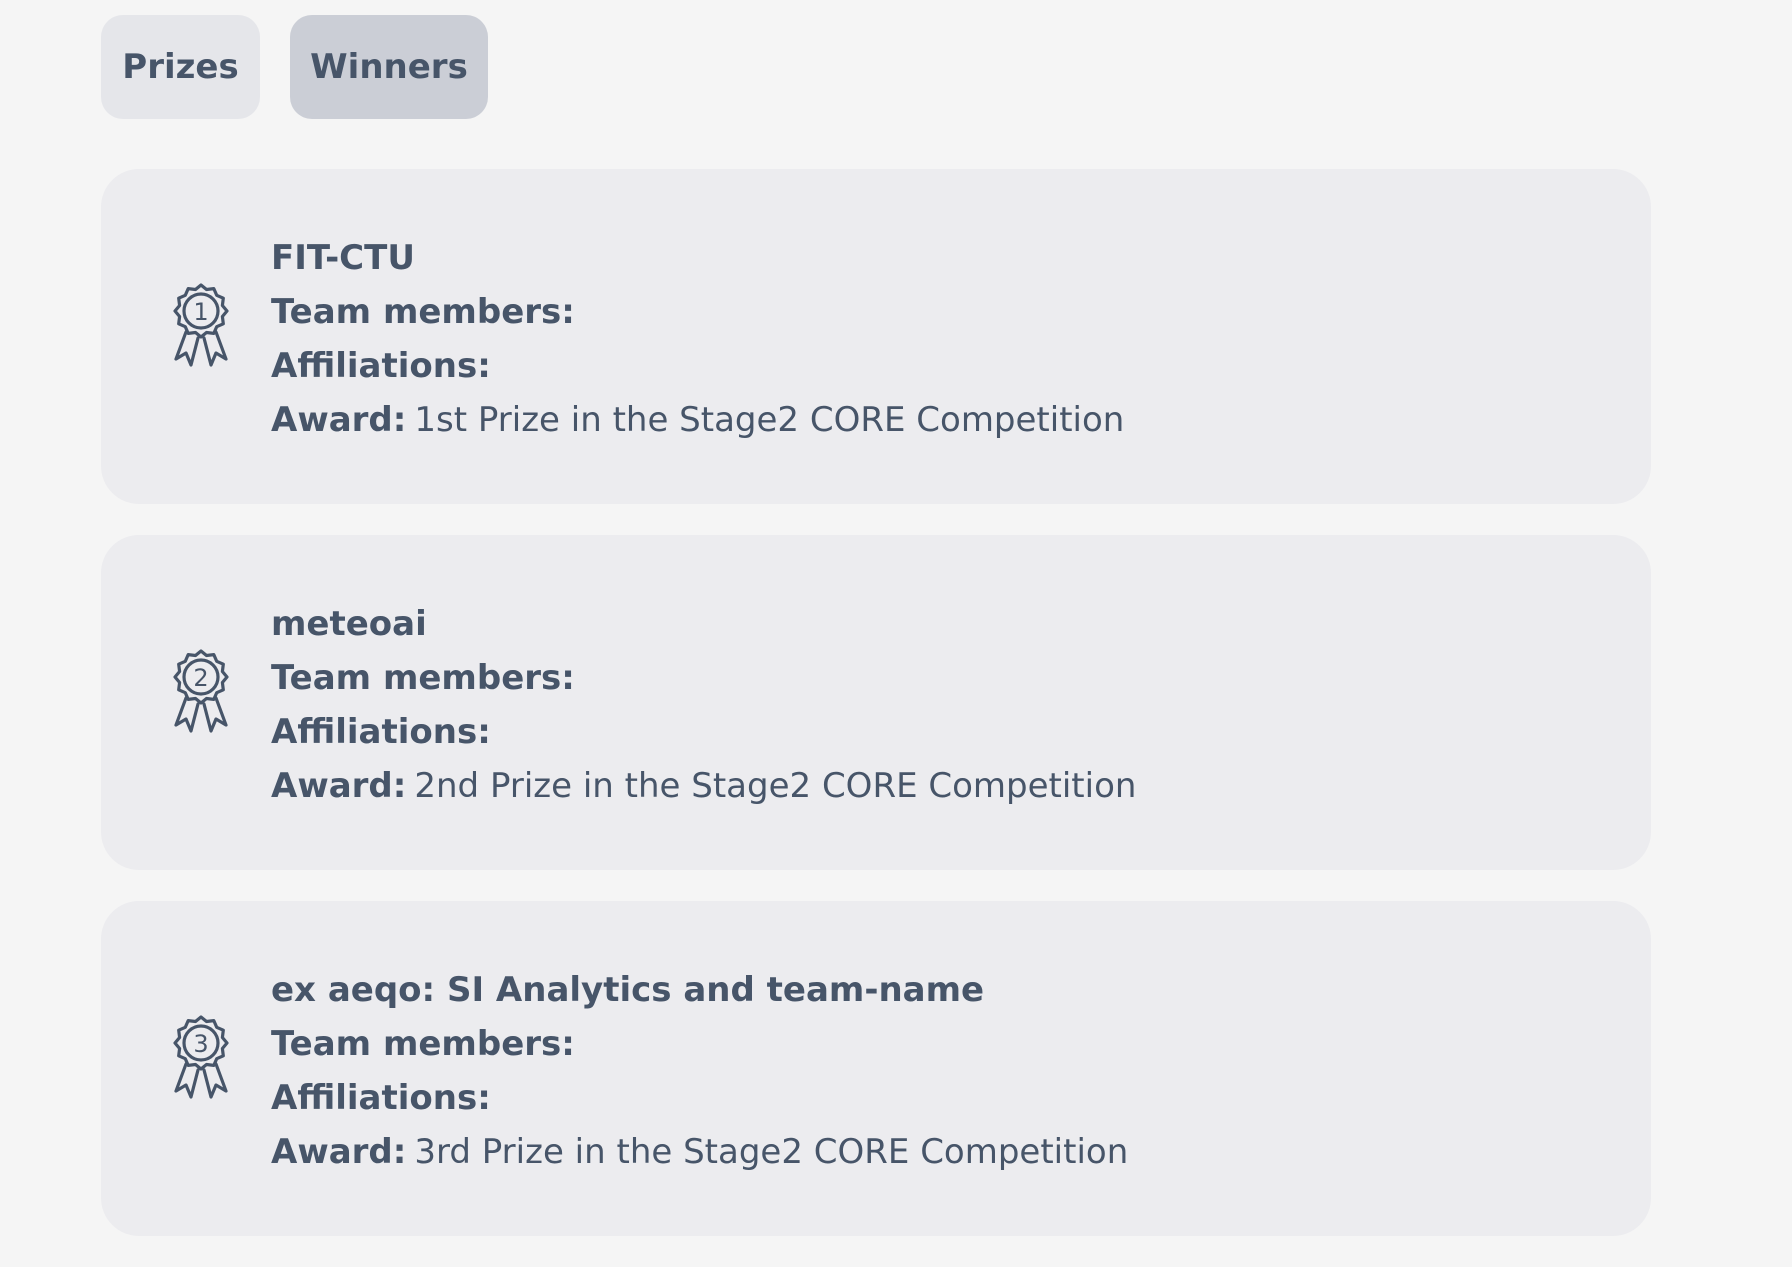  I want to click on tab-winners: Winners, so click(389, 67).